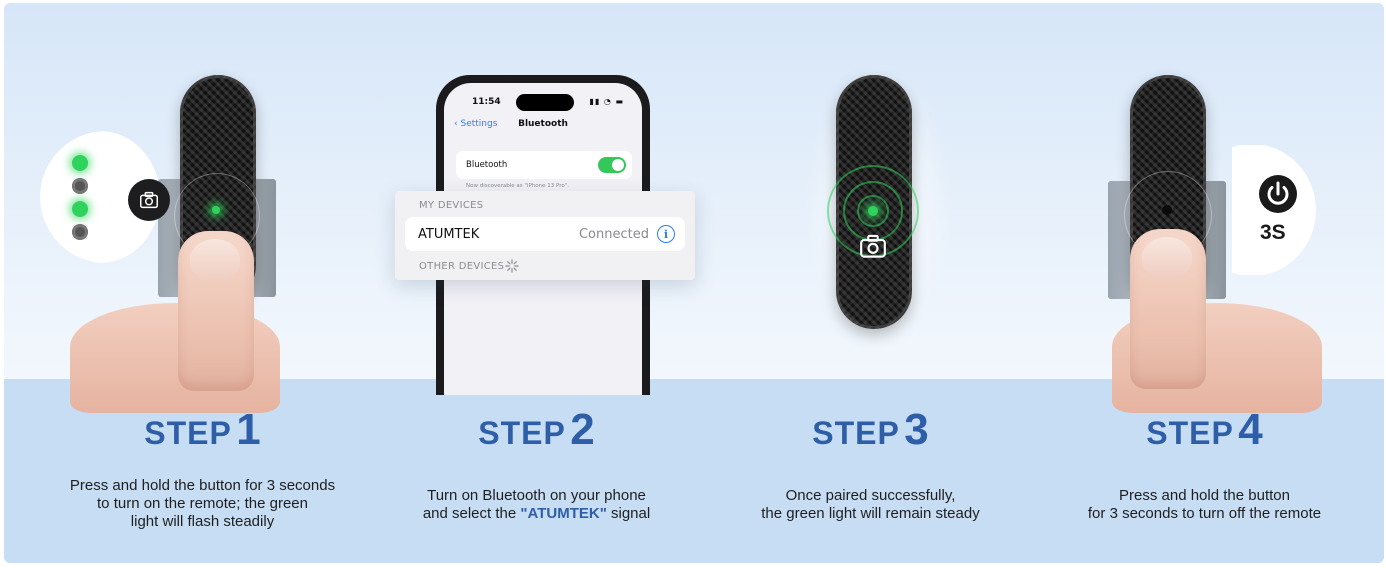 The height and width of the screenshot is (568, 1386). Describe the element at coordinates (486, 102) in the screenshot. I see `status-time: 11:54` at that location.